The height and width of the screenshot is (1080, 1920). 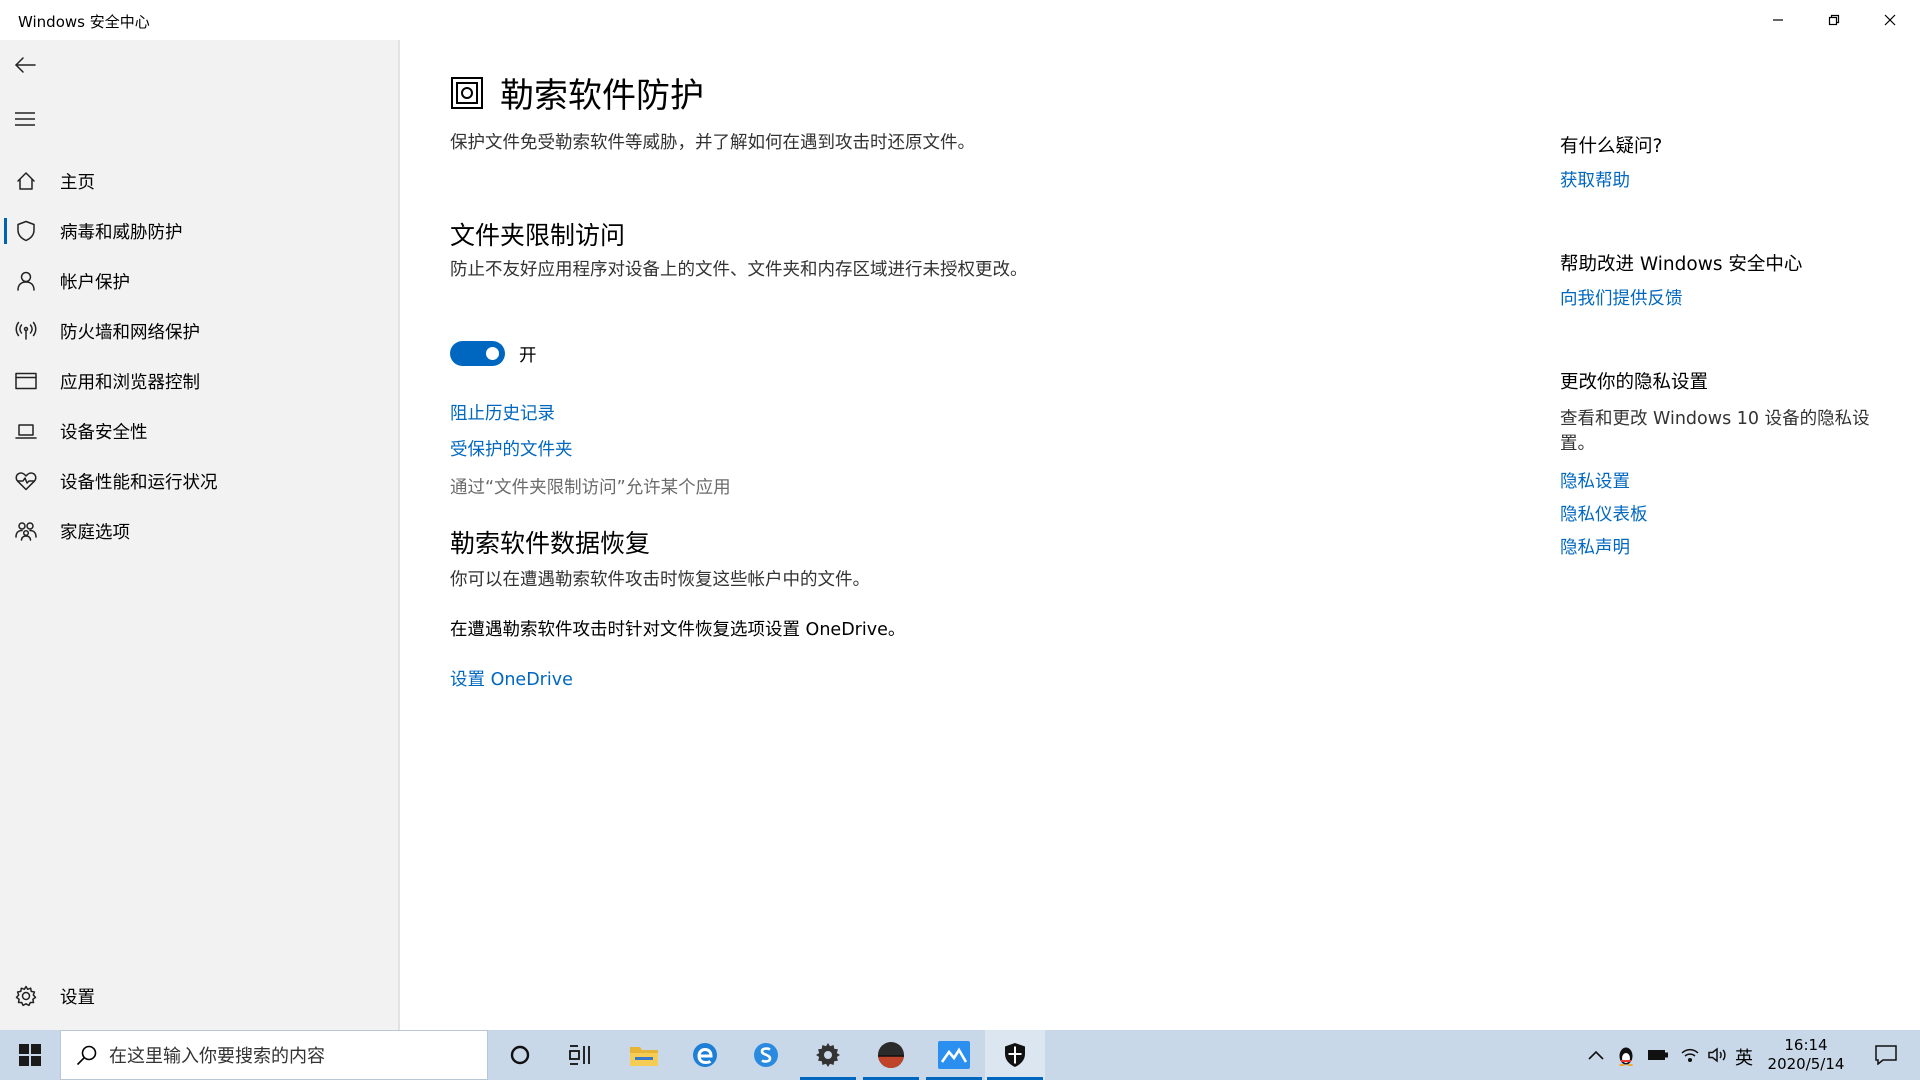 I want to click on start-button, so click(x=30, y=1055).